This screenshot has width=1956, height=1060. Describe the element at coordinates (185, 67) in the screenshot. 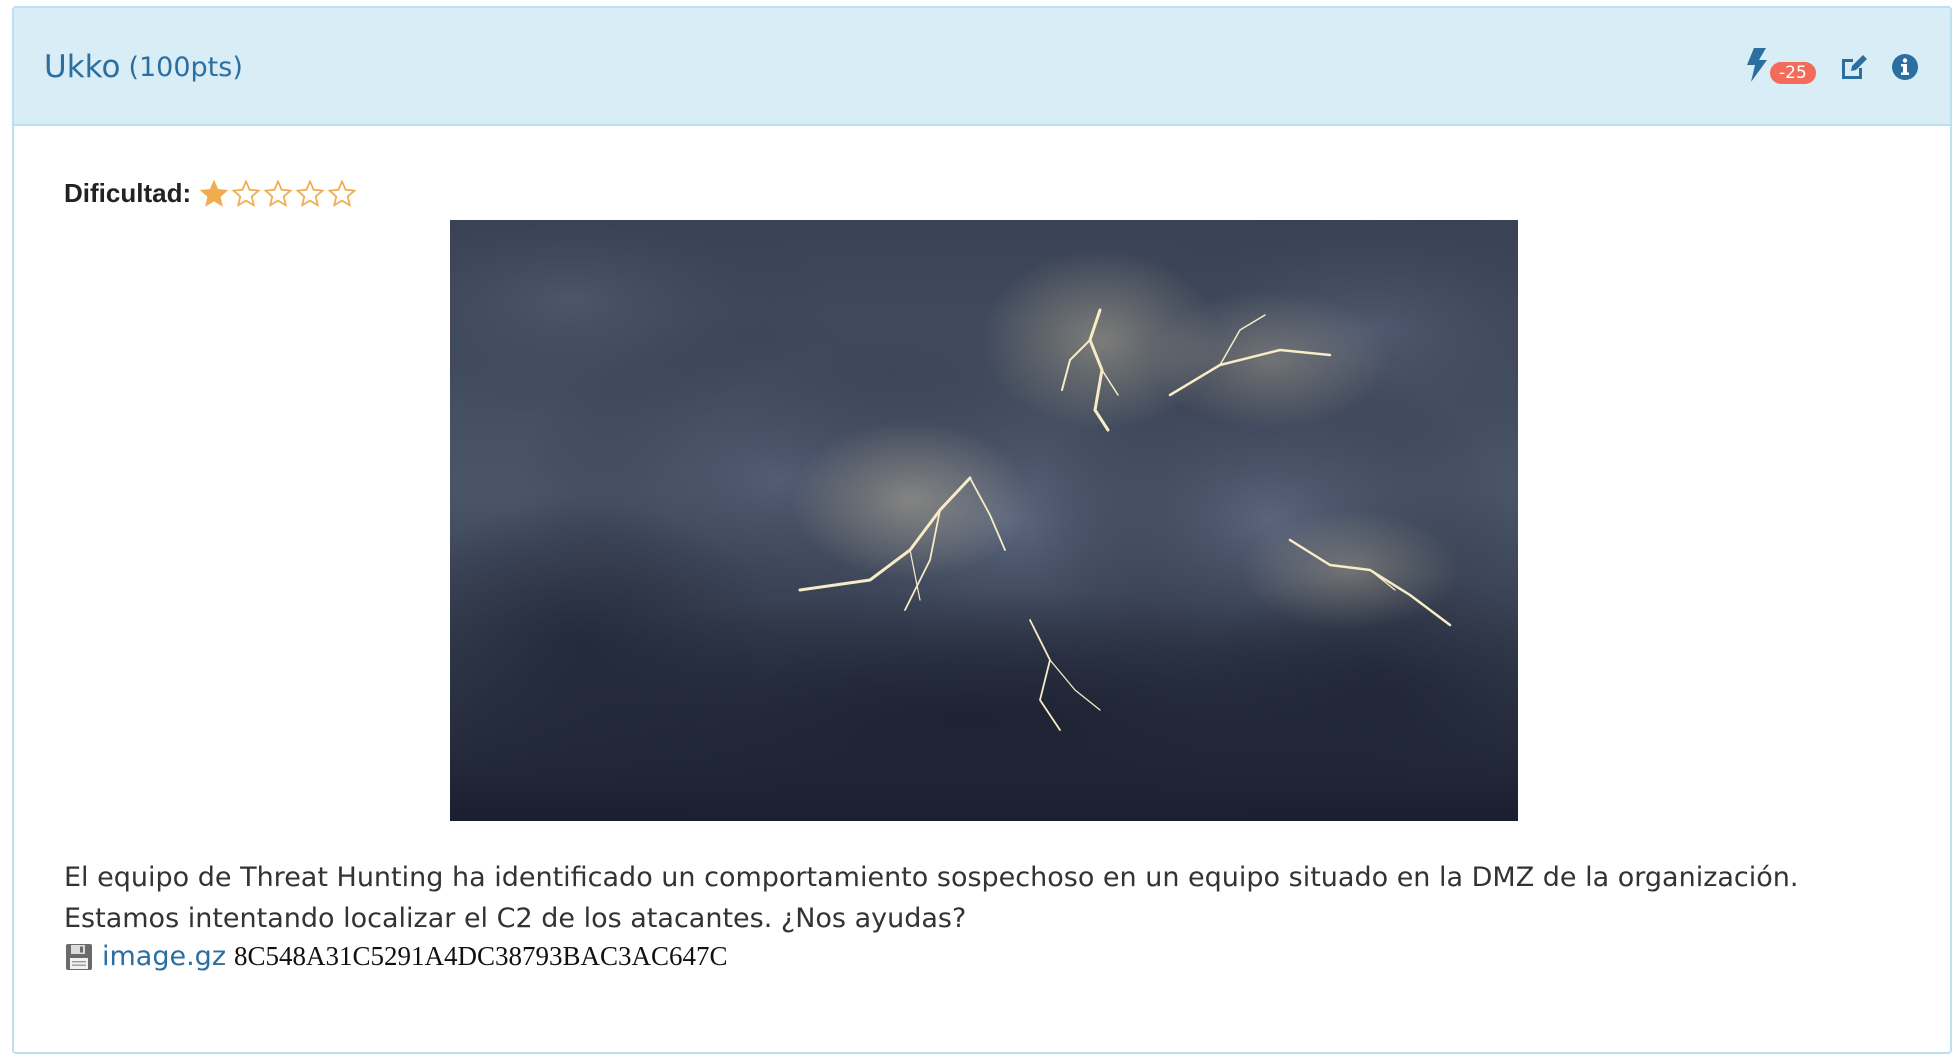

I see `challenge-points: (100pts)` at that location.